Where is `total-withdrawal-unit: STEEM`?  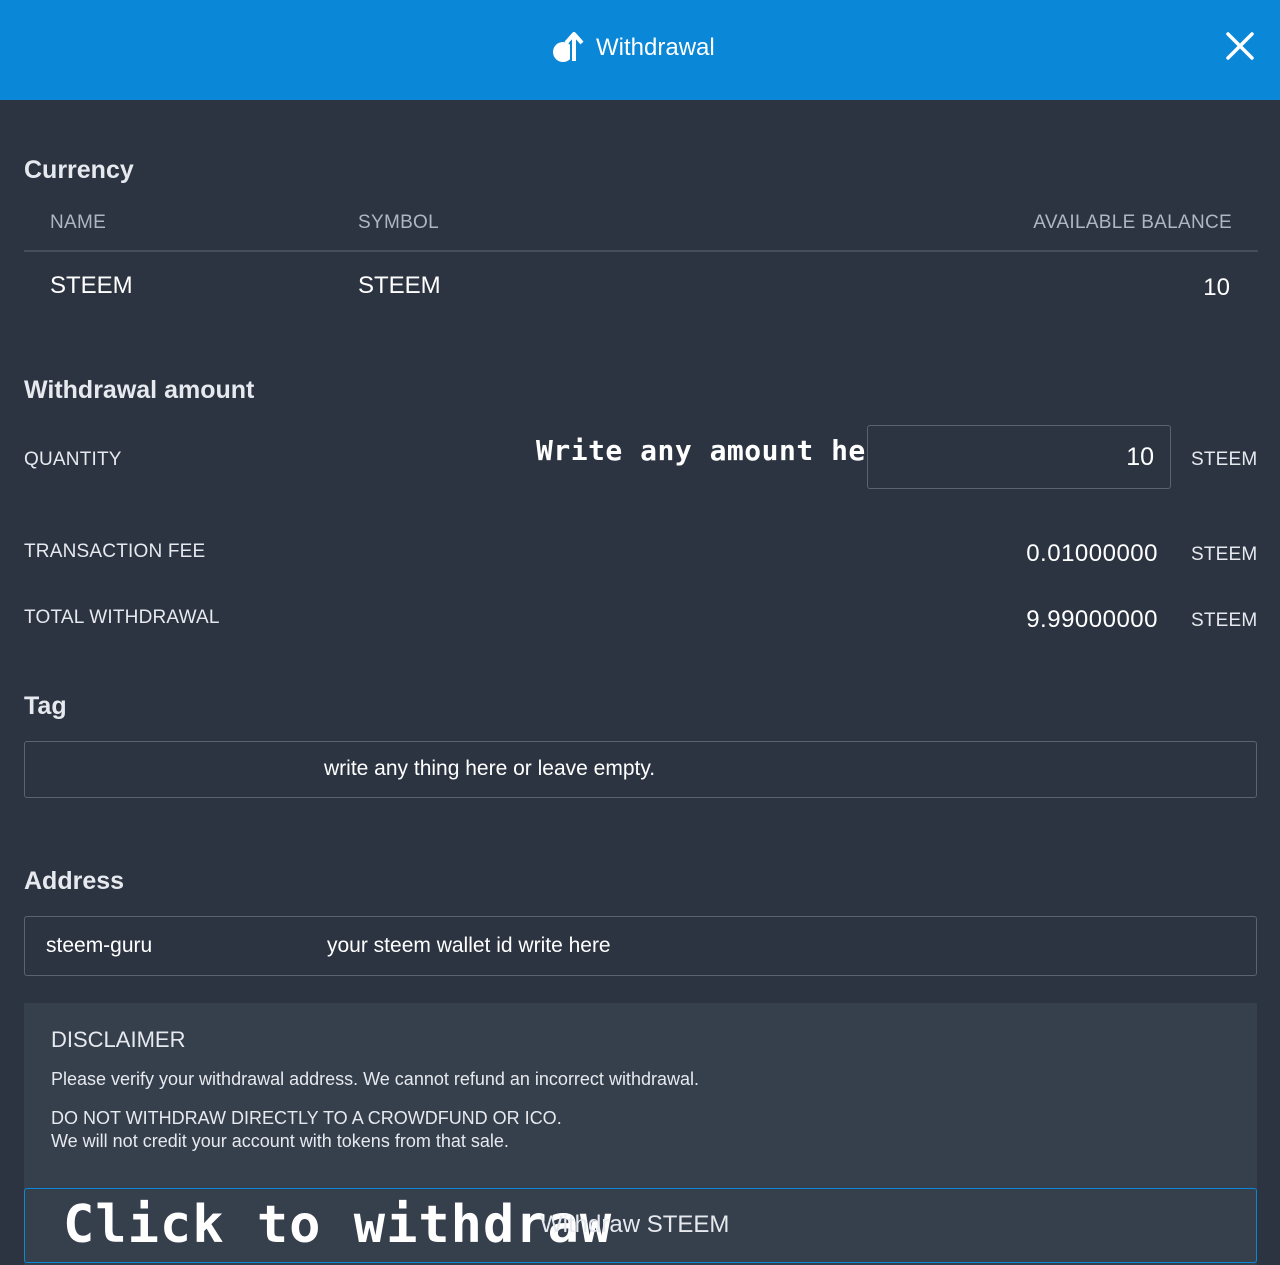 total-withdrawal-unit: STEEM is located at coordinates (1224, 620).